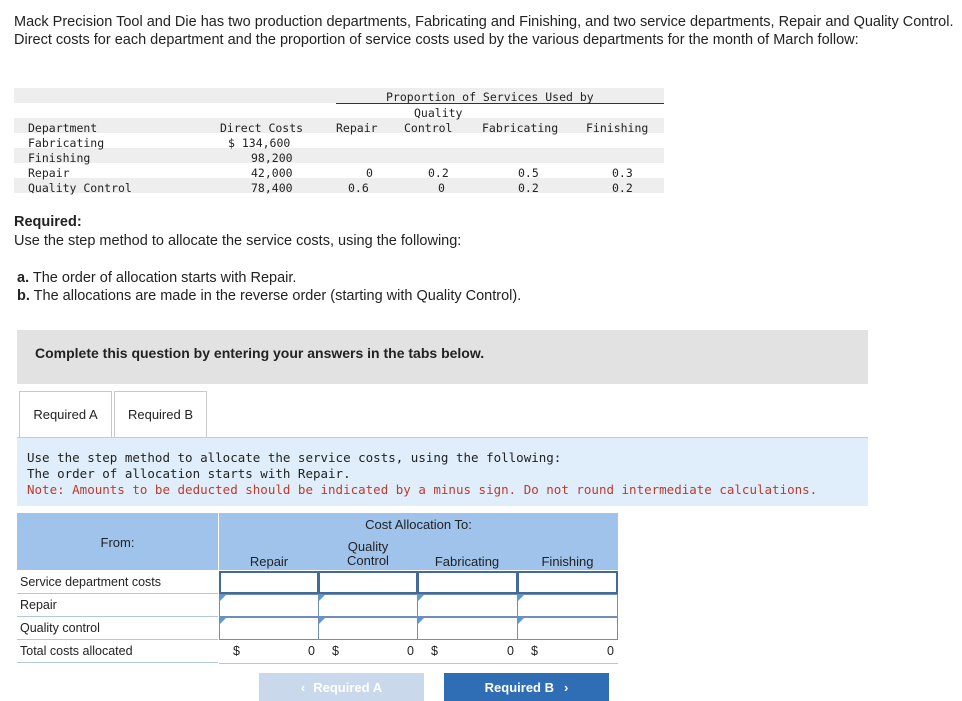  I want to click on total-finishing: $0, so click(567, 652).